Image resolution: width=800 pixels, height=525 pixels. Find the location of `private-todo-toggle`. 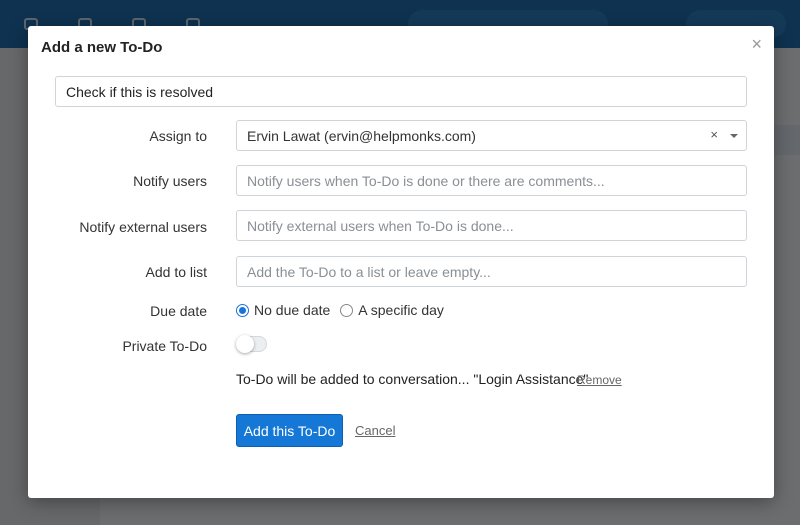

private-todo-toggle is located at coordinates (251, 344).